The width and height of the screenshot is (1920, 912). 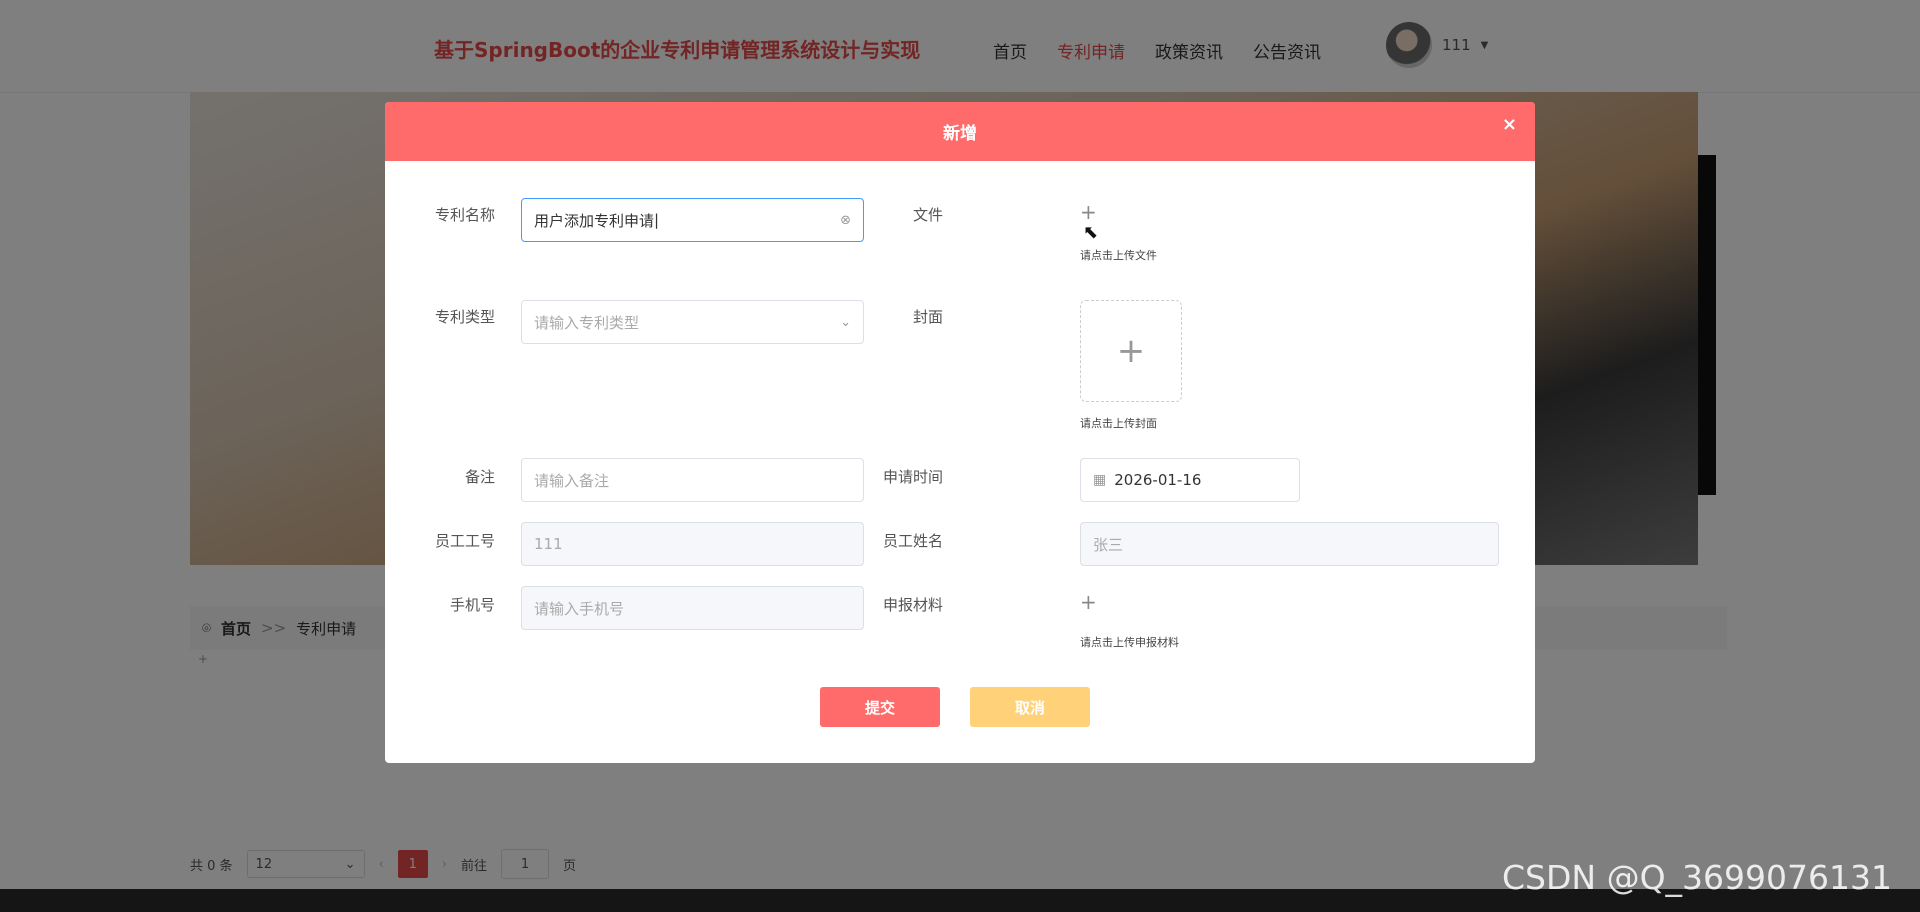 What do you see at coordinates (472, 605) in the screenshot?
I see `phone-label: 手机号` at bounding box center [472, 605].